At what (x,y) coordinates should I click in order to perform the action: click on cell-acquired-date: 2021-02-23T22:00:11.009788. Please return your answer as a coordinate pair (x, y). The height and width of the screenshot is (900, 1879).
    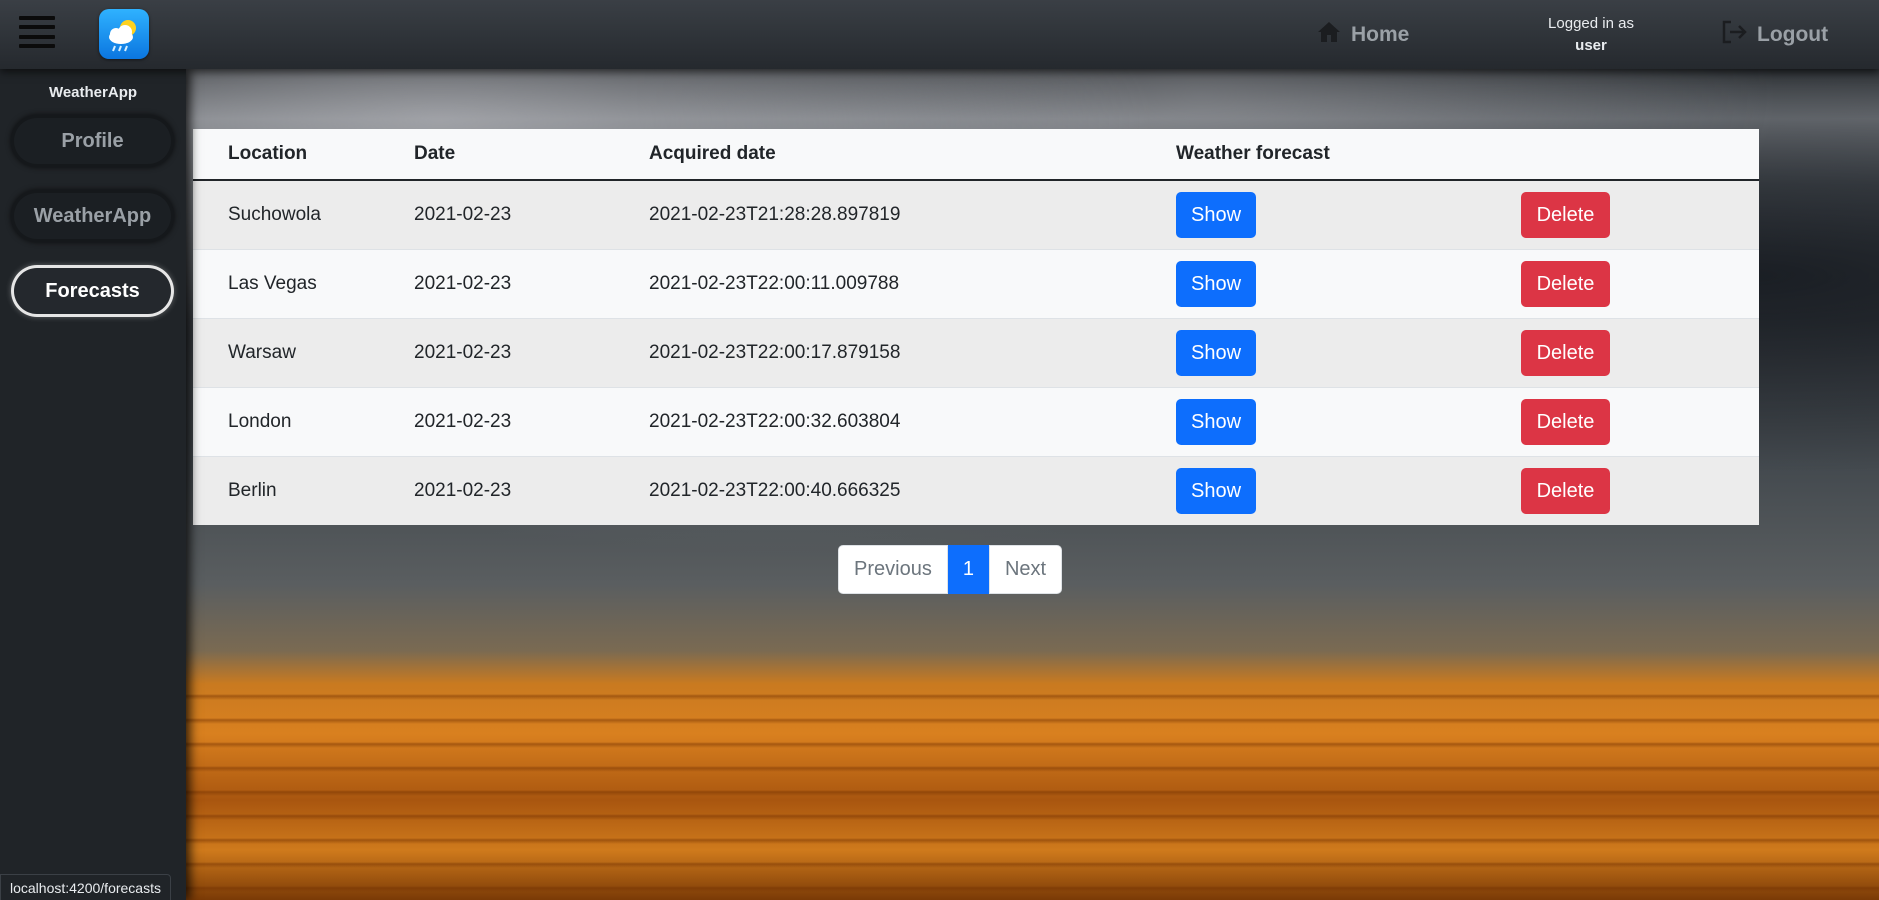
    Looking at the image, I should click on (912, 284).